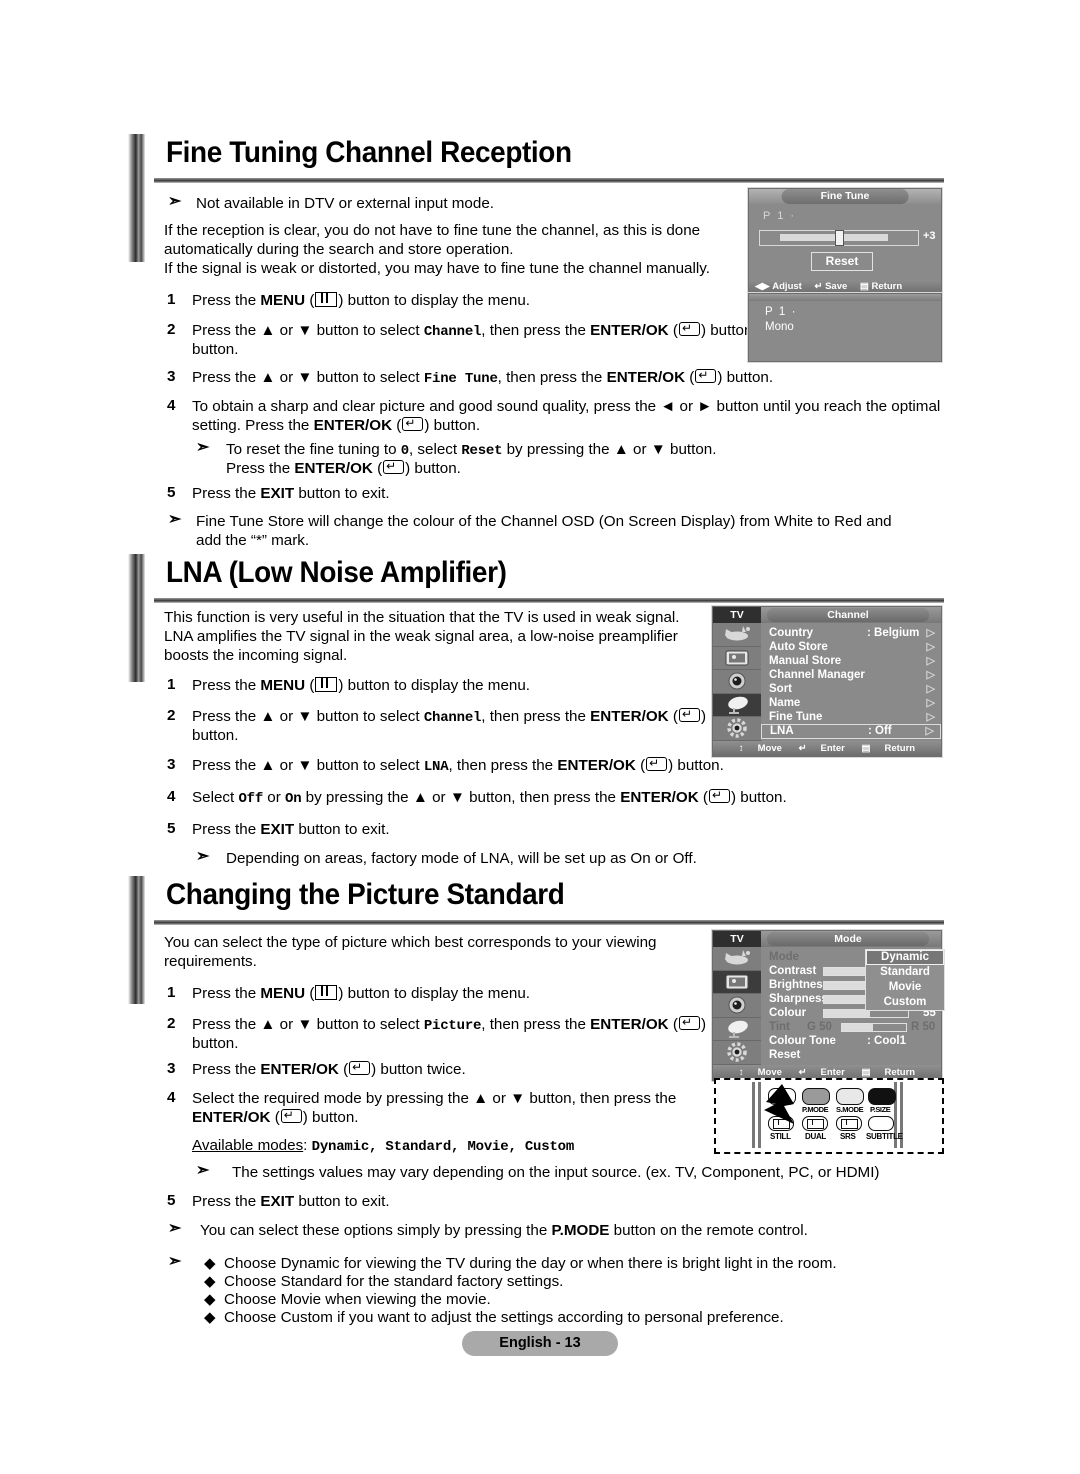 The width and height of the screenshot is (1080, 1474). I want to click on menu-item-colour-tone: Colour Tone : Cool1, so click(851, 1041).